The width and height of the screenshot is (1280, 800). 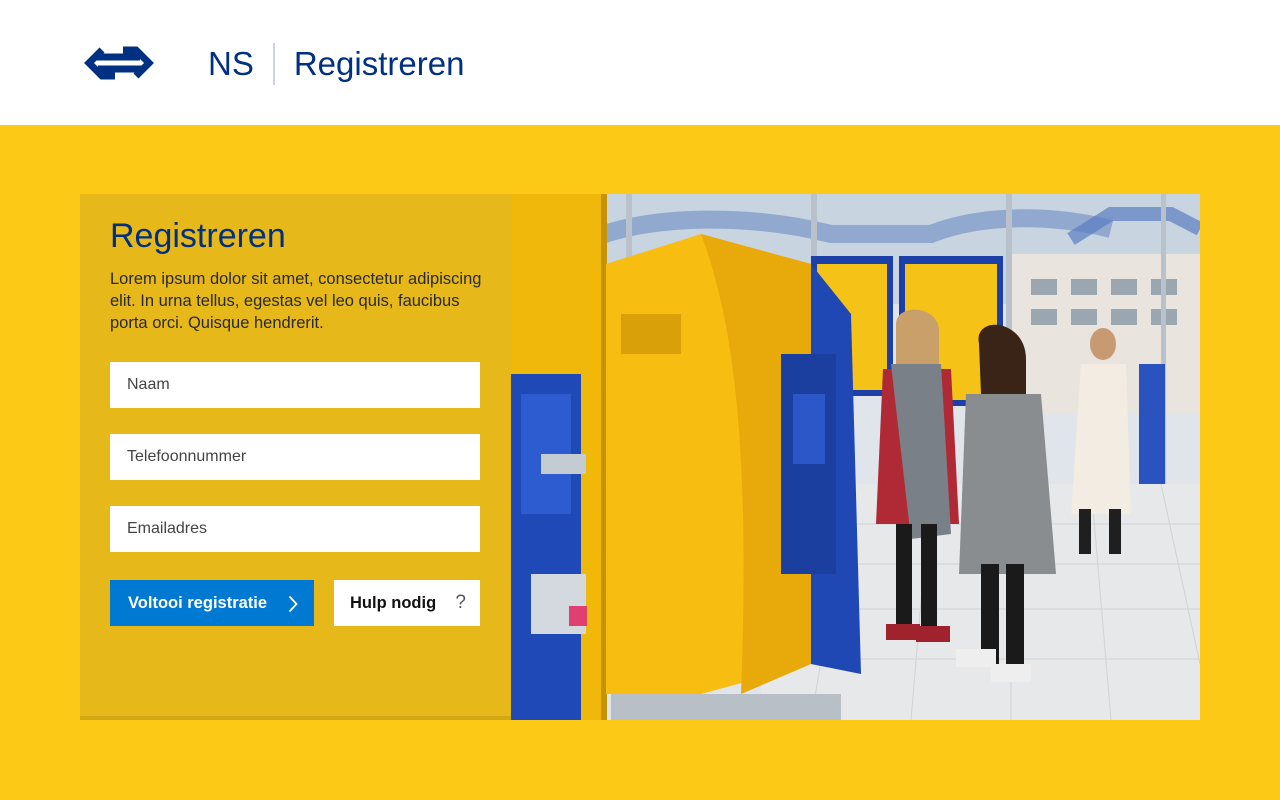 I want to click on email-field, so click(x=295, y=529).